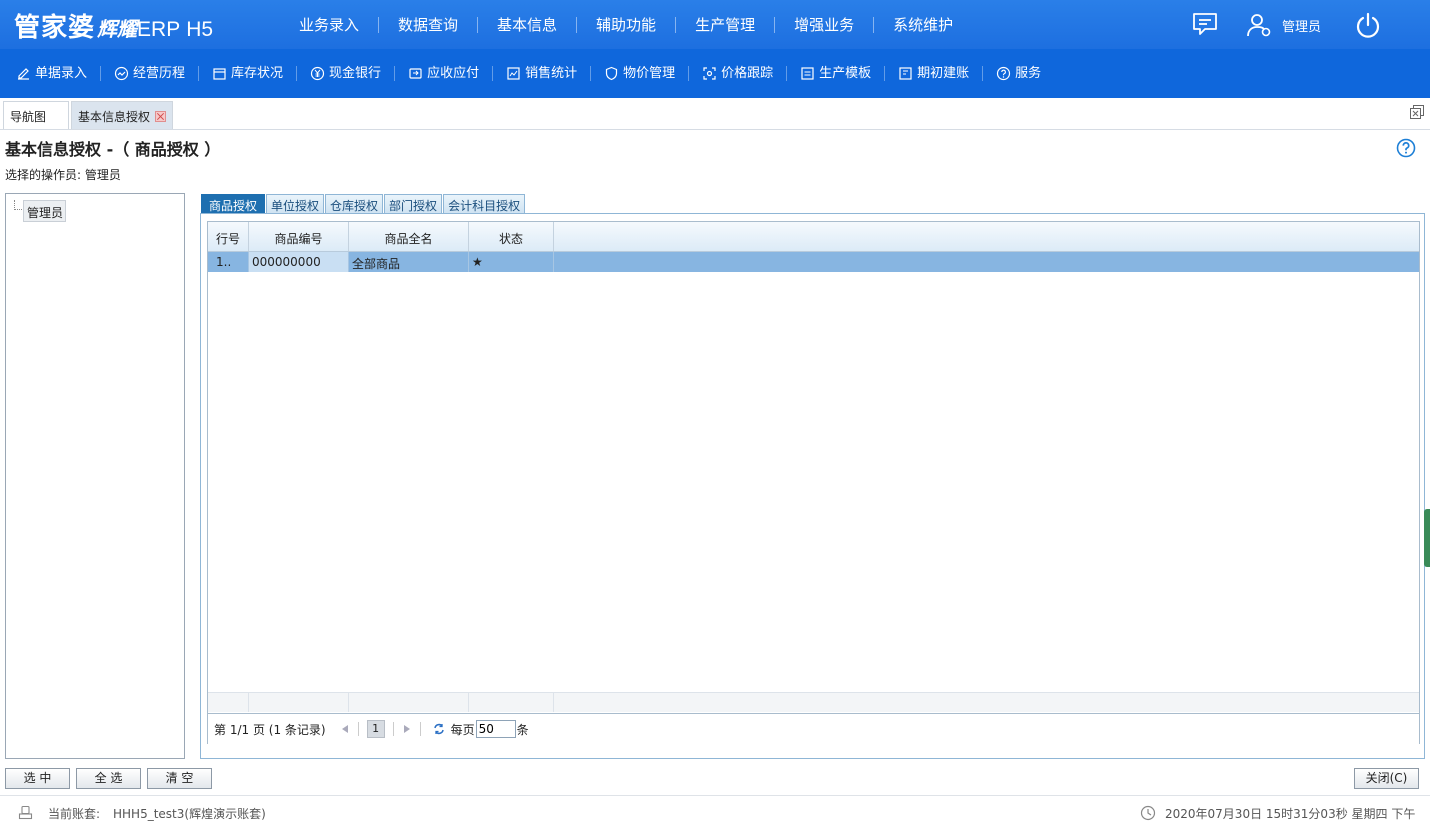 The height and width of the screenshot is (827, 1430). I want to click on operator-tree: 管理员, so click(95, 476).